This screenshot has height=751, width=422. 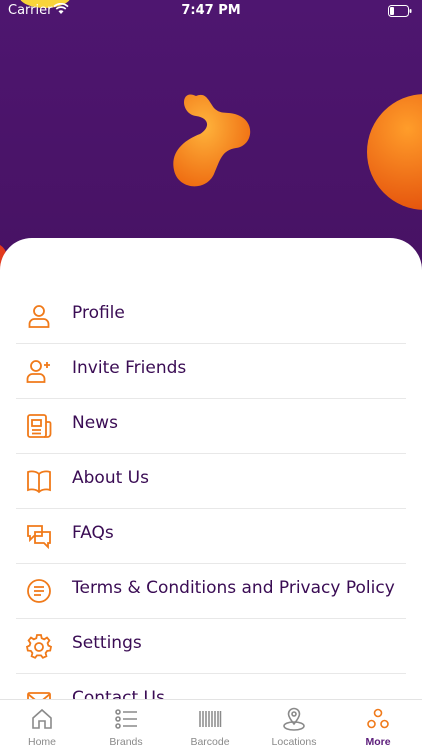 I want to click on menu-item-faqs: FAQs, so click(x=211, y=536).